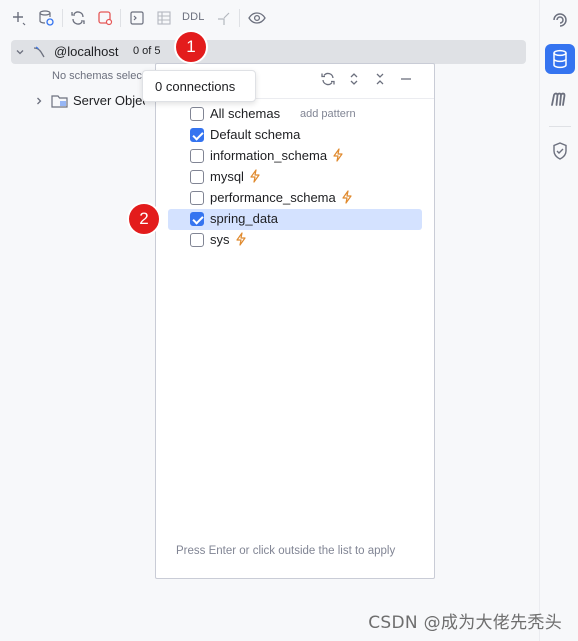 The width and height of the screenshot is (578, 641). I want to click on ddl-button: DDL, so click(193, 17).